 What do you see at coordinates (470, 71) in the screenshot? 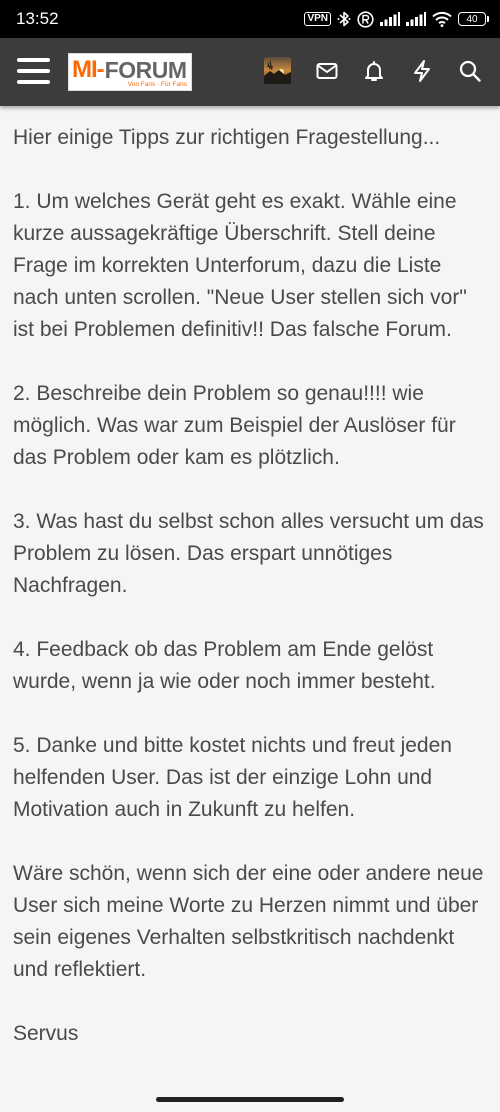
I see `search-icon` at bounding box center [470, 71].